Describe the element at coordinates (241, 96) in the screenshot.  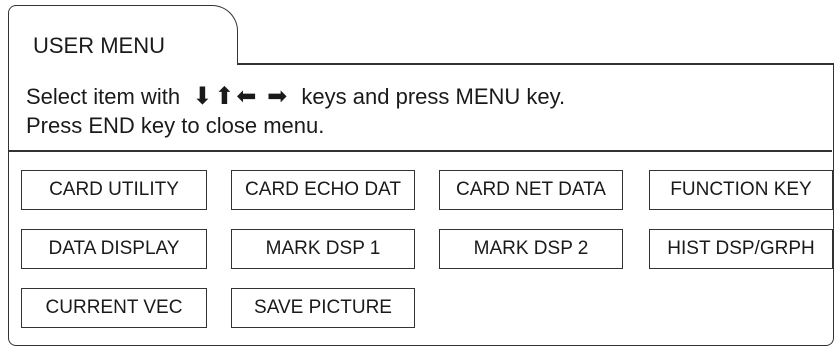
I see `arrow-keys-icon: ⬇⬆⬅ ➡` at that location.